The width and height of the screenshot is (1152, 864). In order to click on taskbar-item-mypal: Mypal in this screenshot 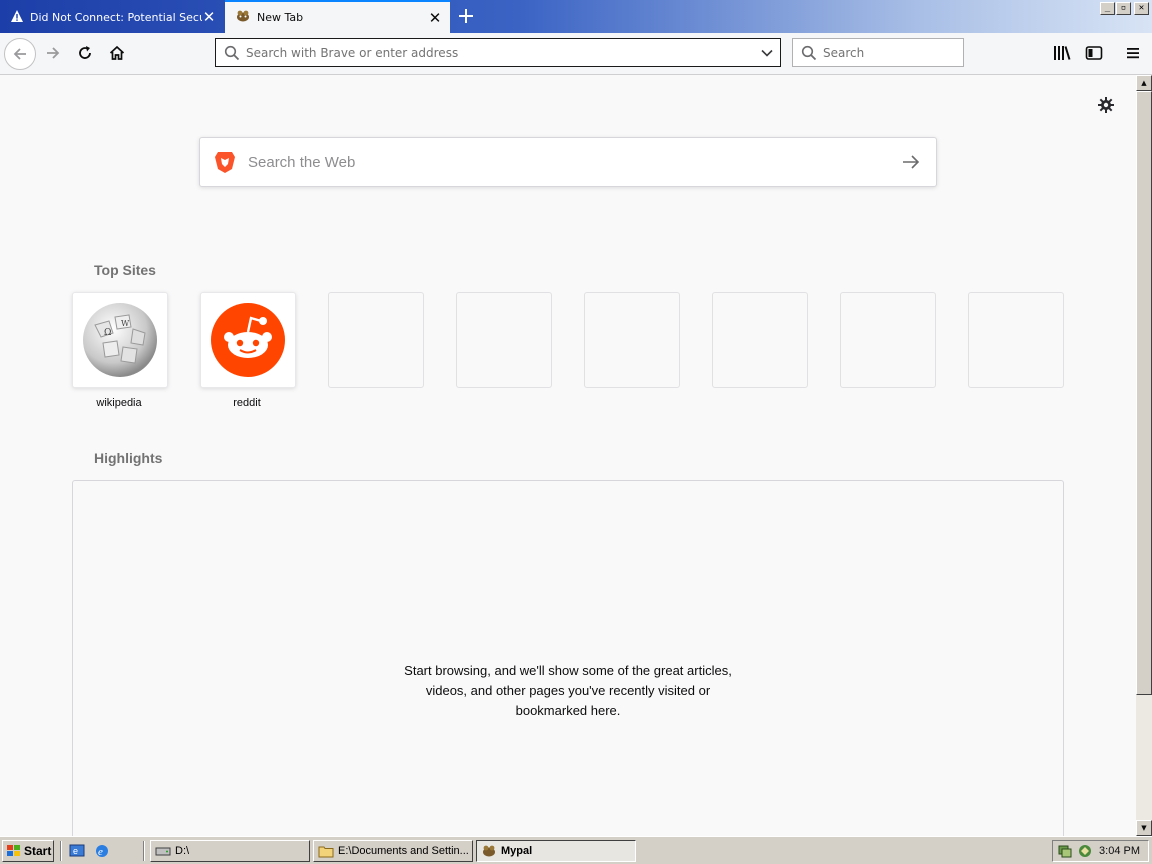, I will do `click(556, 851)`.